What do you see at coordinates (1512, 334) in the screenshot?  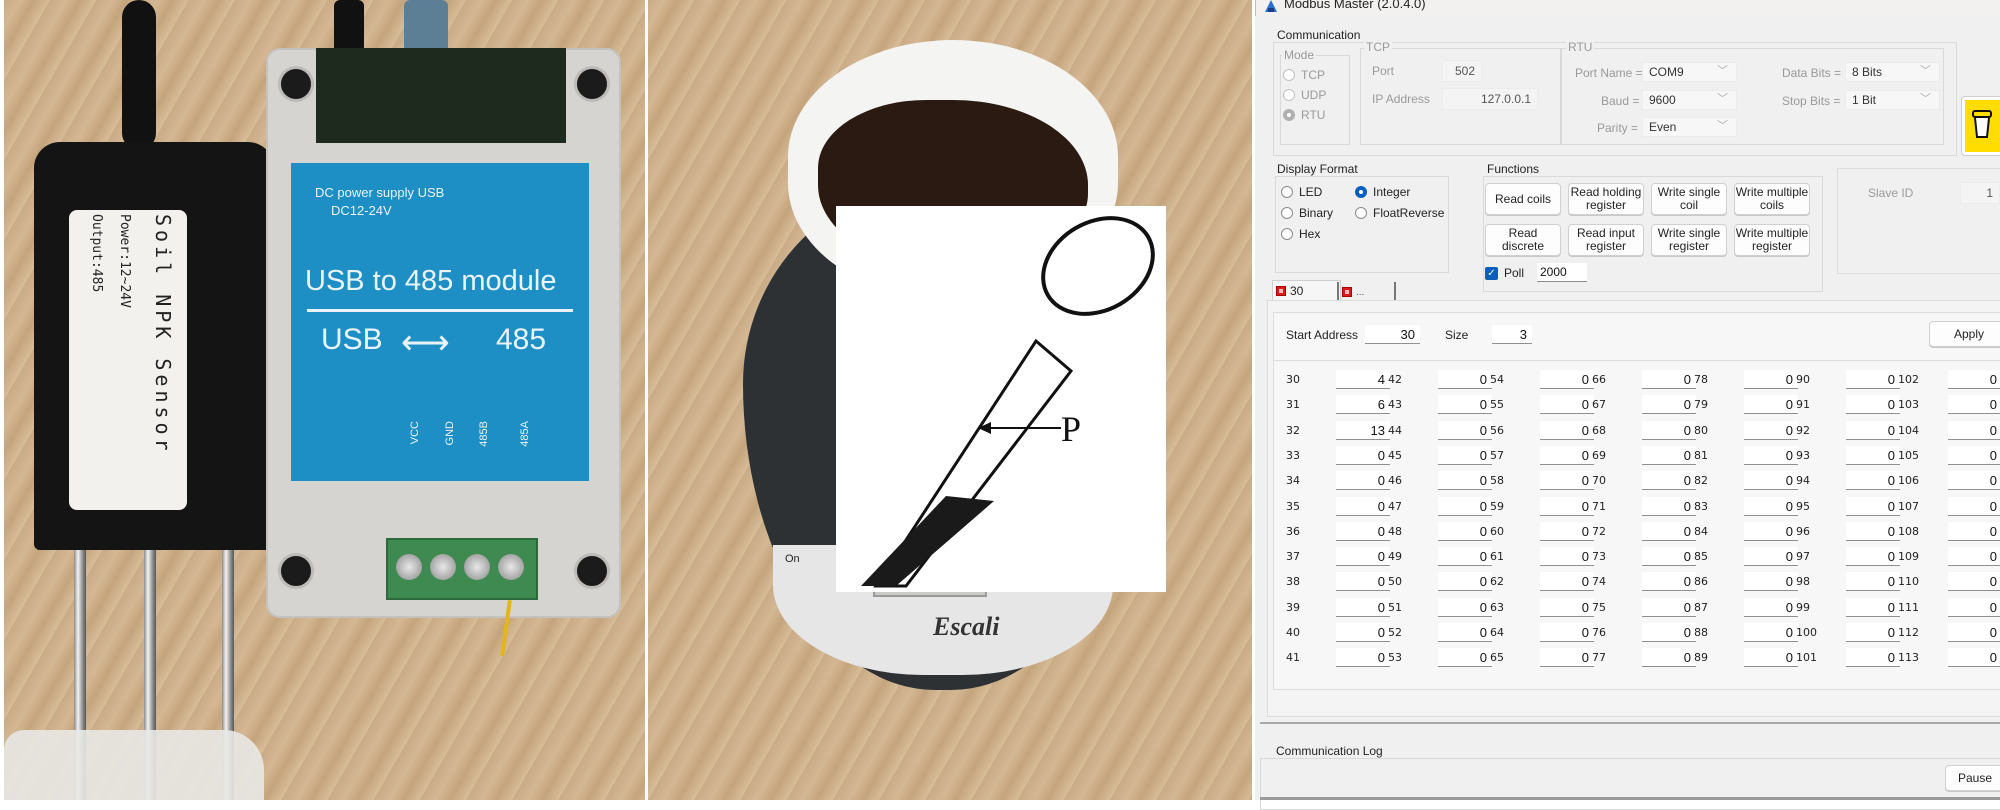 I see `size-input: 3` at bounding box center [1512, 334].